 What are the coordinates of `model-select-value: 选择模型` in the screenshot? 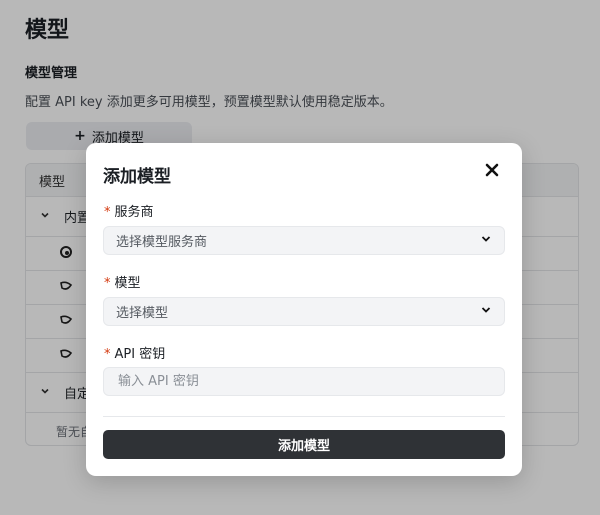 It's located at (142, 313).